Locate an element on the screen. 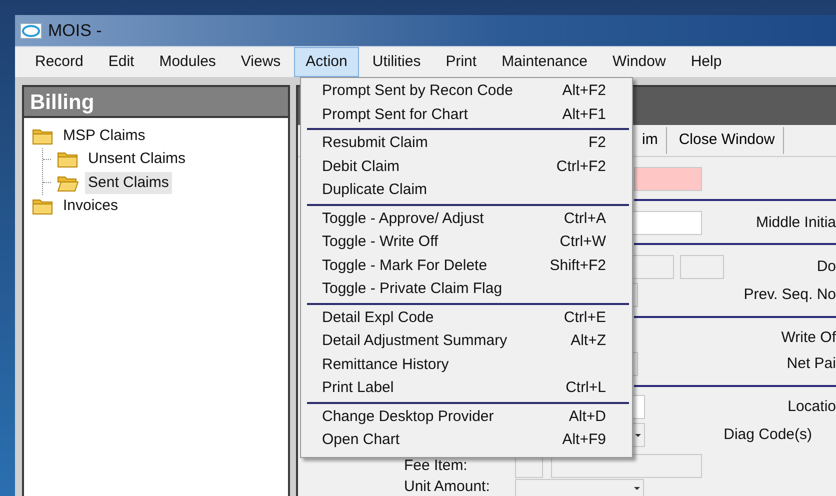 The height and width of the screenshot is (496, 836). menu-item: Maintenance is located at coordinates (545, 62).